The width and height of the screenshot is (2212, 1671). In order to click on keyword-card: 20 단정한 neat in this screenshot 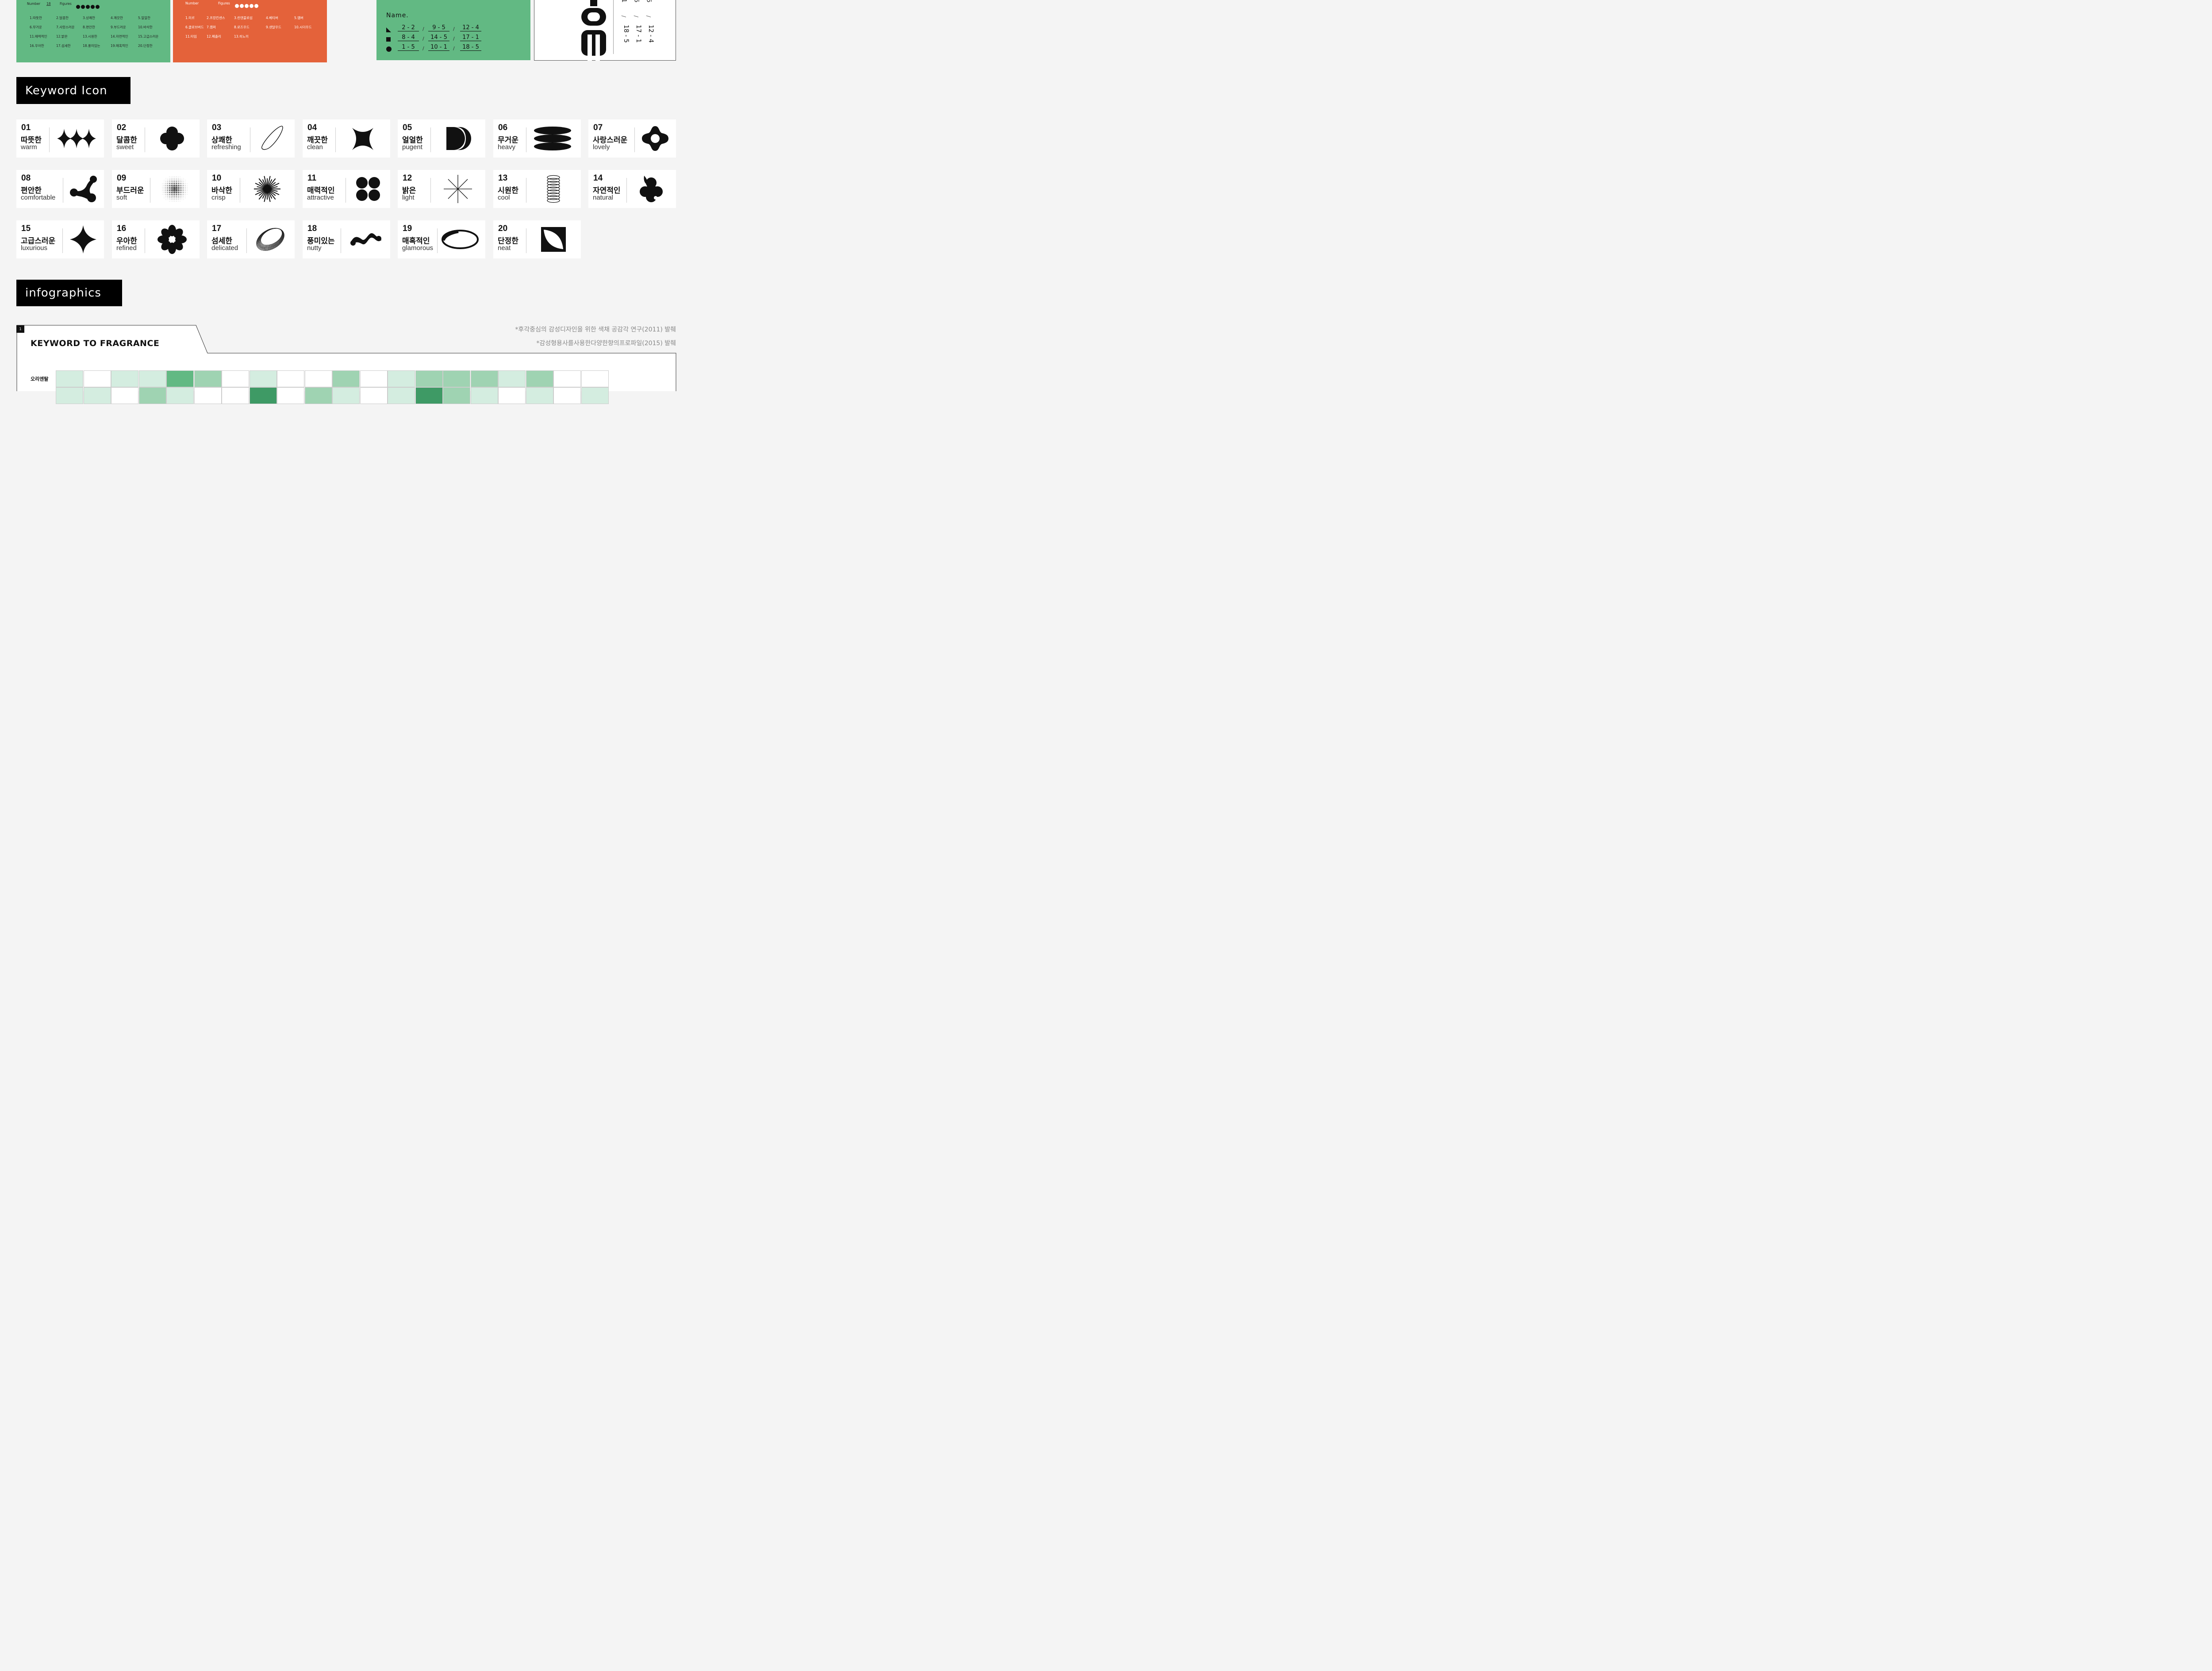, I will do `click(537, 239)`.